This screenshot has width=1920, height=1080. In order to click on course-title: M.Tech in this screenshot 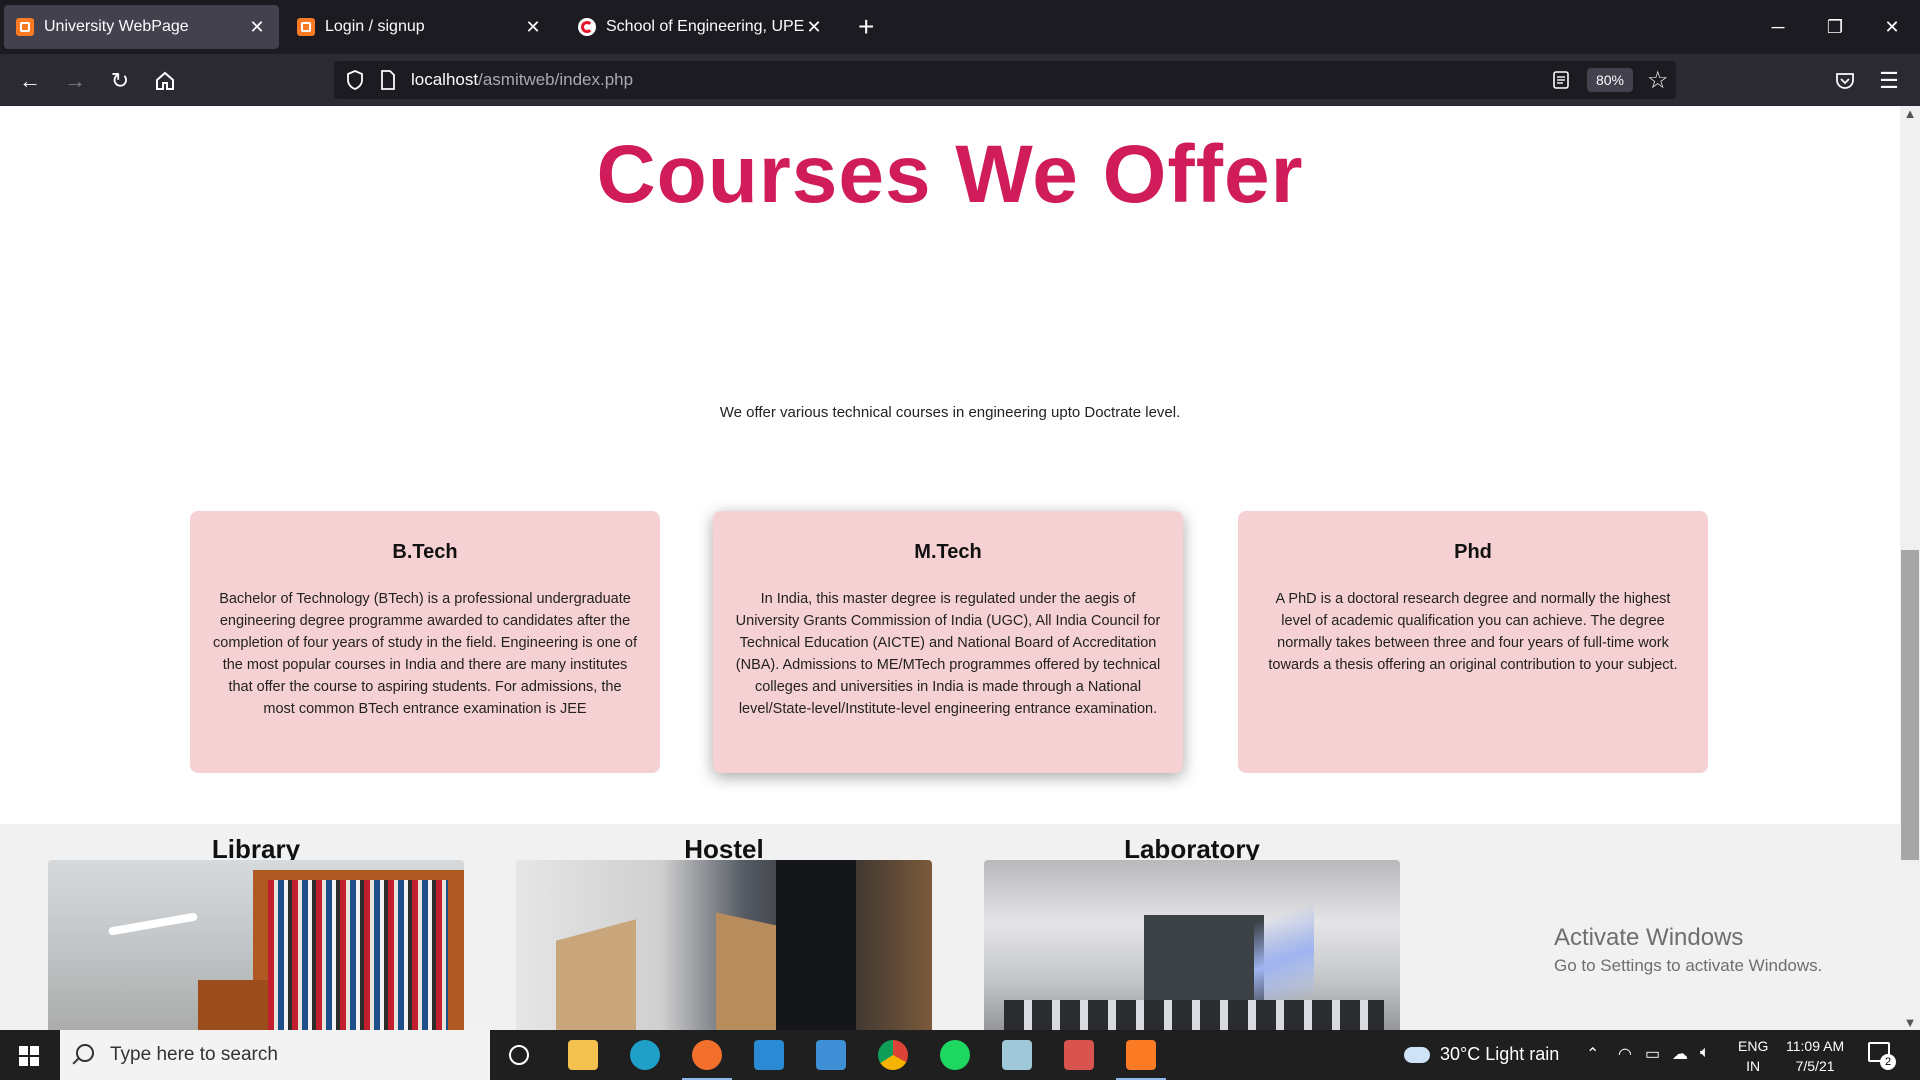, I will do `click(948, 552)`.